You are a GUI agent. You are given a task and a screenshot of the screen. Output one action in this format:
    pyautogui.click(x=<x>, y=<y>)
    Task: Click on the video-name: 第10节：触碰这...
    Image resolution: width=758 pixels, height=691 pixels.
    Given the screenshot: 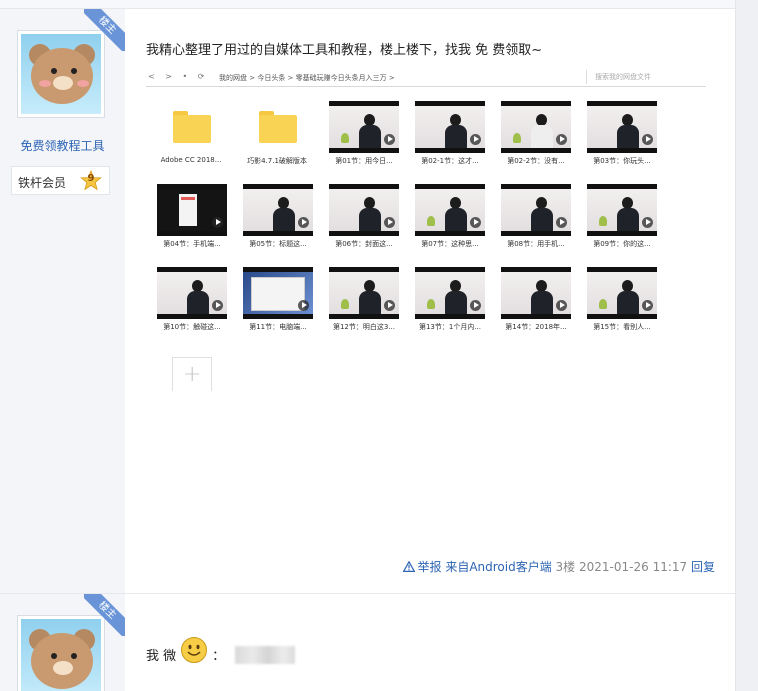 What is the action you would take?
    pyautogui.click(x=192, y=327)
    